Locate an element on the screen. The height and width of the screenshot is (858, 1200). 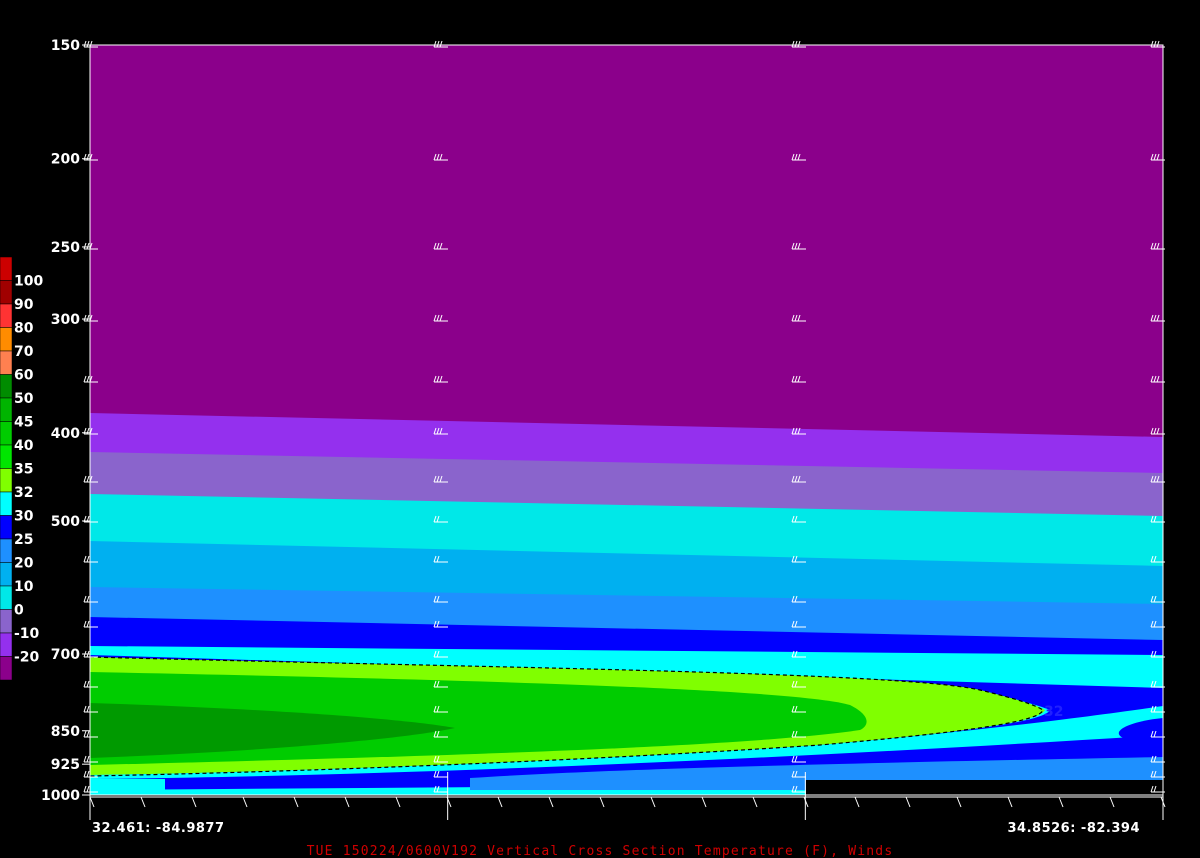
legend-label: 30 is located at coordinates (24, 517).